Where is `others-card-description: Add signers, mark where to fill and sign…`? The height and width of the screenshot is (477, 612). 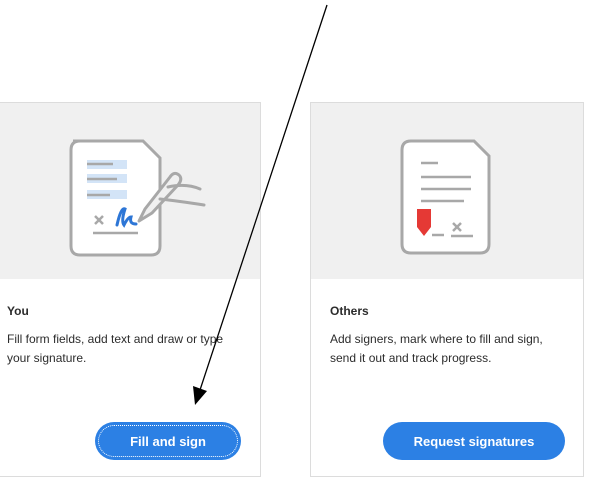
others-card-description: Add signers, mark where to fill and sign… is located at coordinates (436, 348).